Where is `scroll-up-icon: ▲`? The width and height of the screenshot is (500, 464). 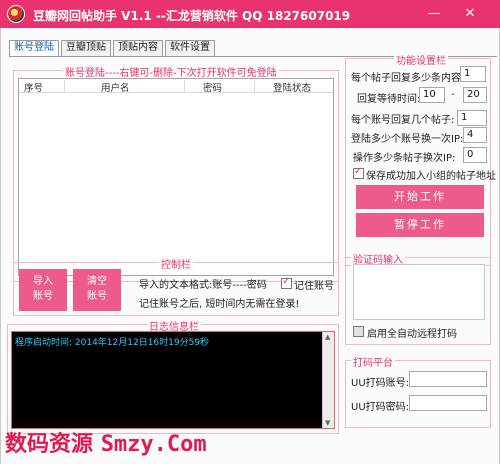 scroll-up-icon: ▲ is located at coordinates (327, 337).